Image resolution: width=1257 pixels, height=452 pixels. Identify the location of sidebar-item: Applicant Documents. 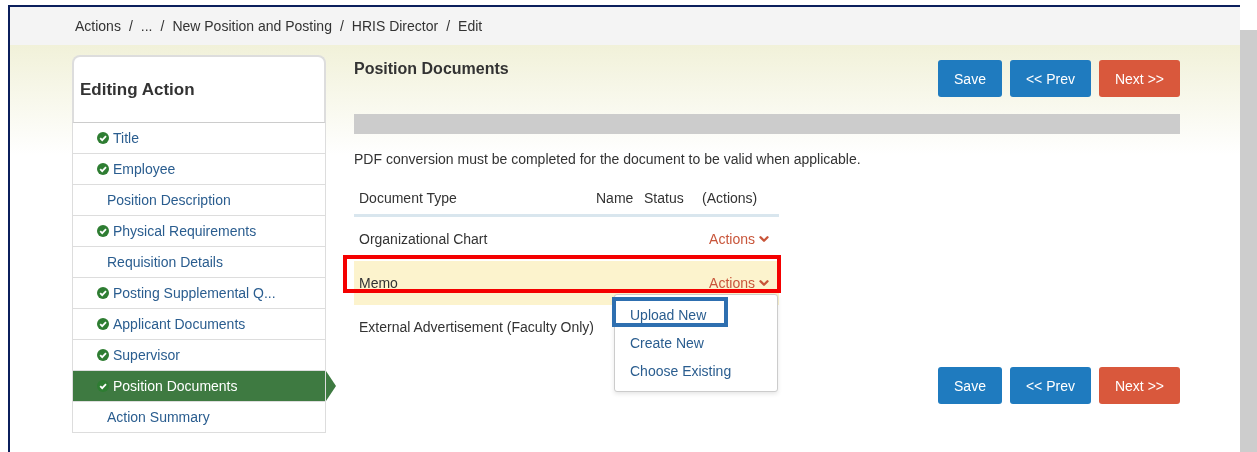
(199, 324).